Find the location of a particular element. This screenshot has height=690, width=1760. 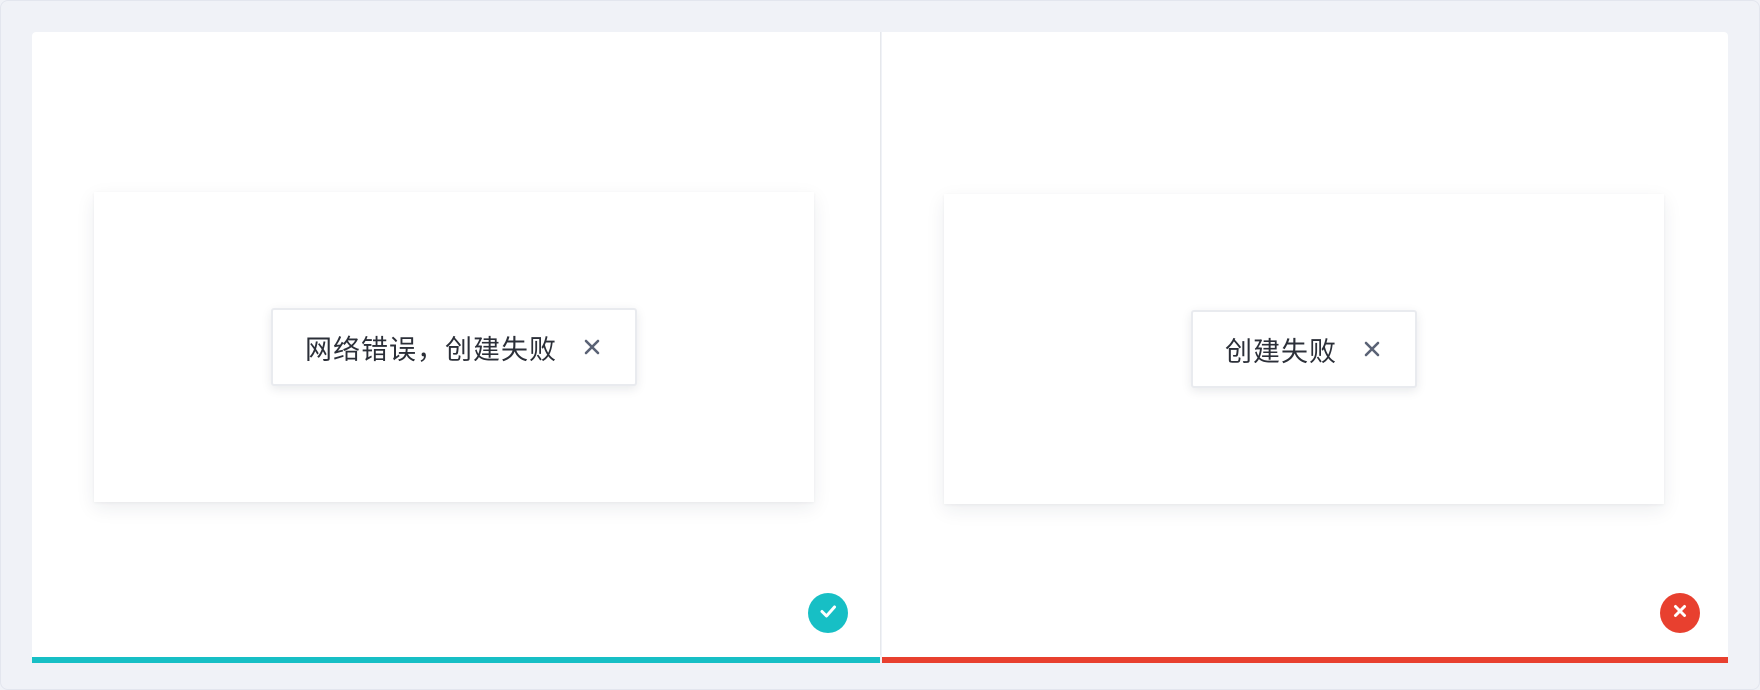

incorrect-badge is located at coordinates (1680, 613).